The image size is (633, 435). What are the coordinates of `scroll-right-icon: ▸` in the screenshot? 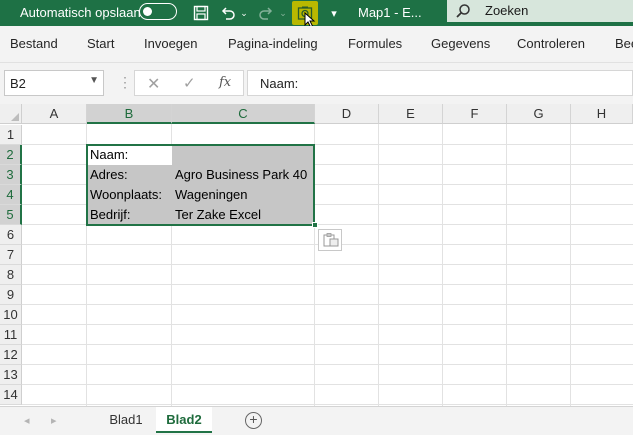 It's located at (54, 420).